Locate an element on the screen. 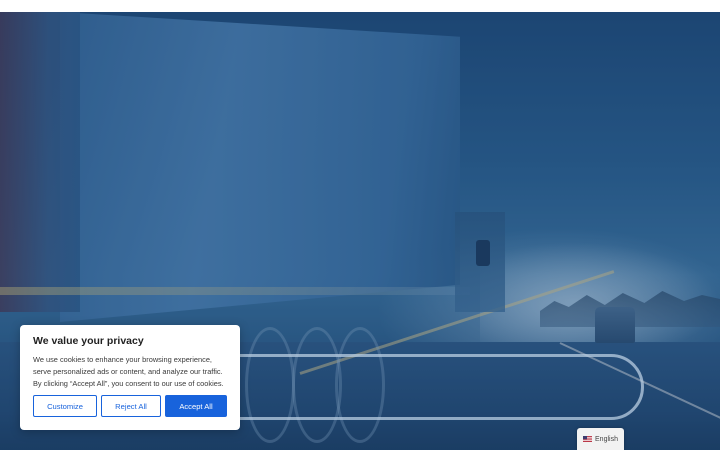 This screenshot has height=450, width=720. language-switcher: English is located at coordinates (600, 439).